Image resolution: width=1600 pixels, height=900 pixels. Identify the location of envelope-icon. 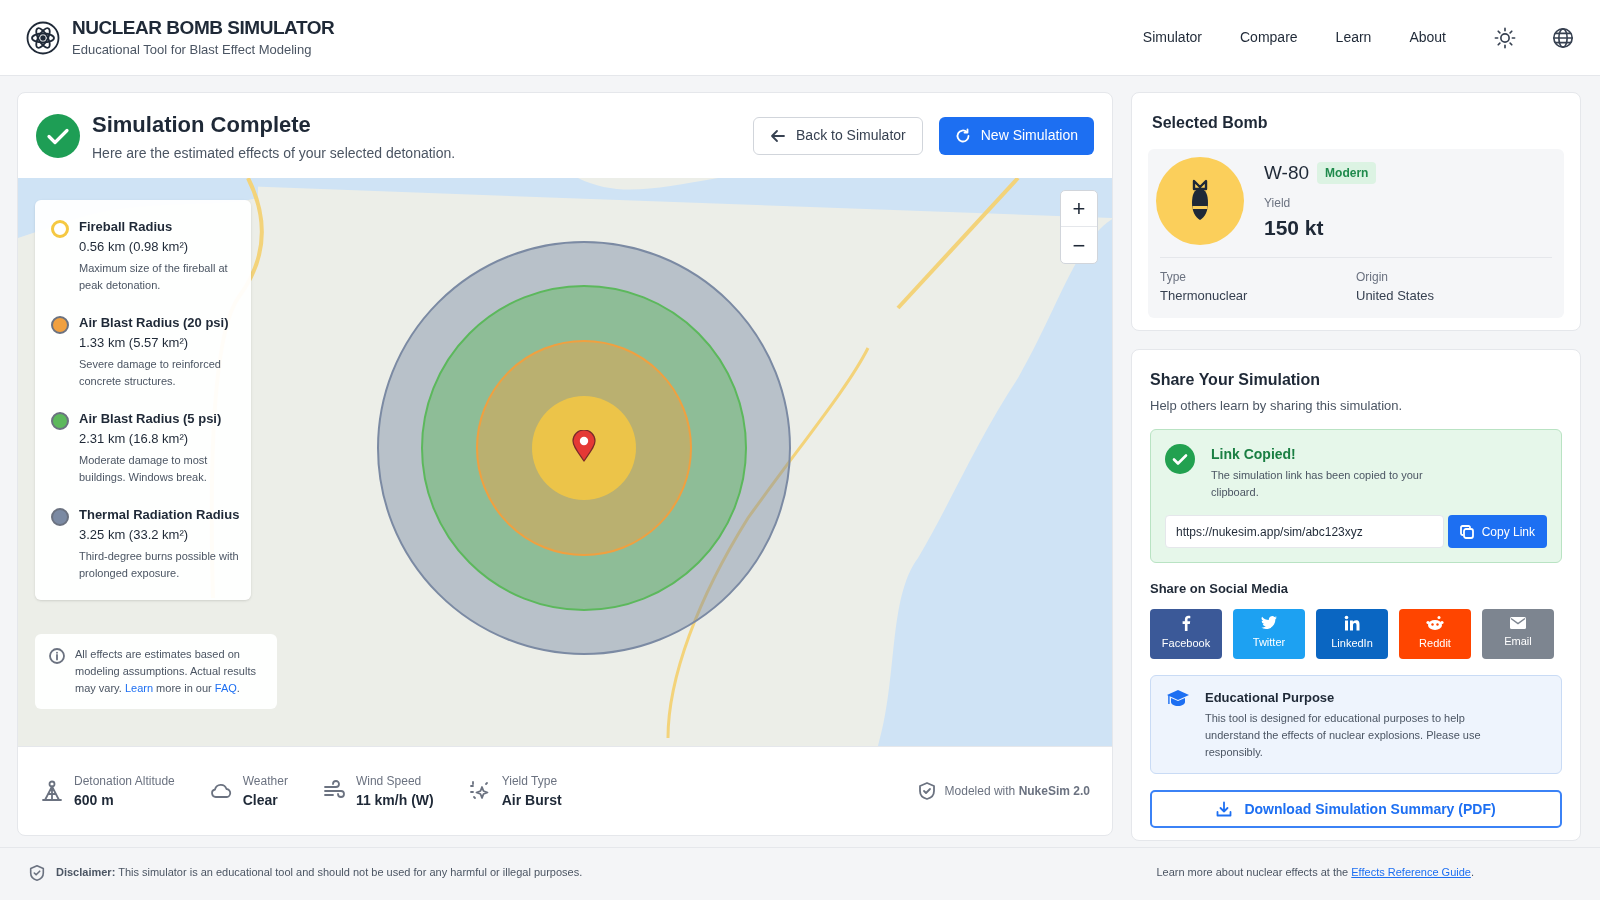
(1518, 623).